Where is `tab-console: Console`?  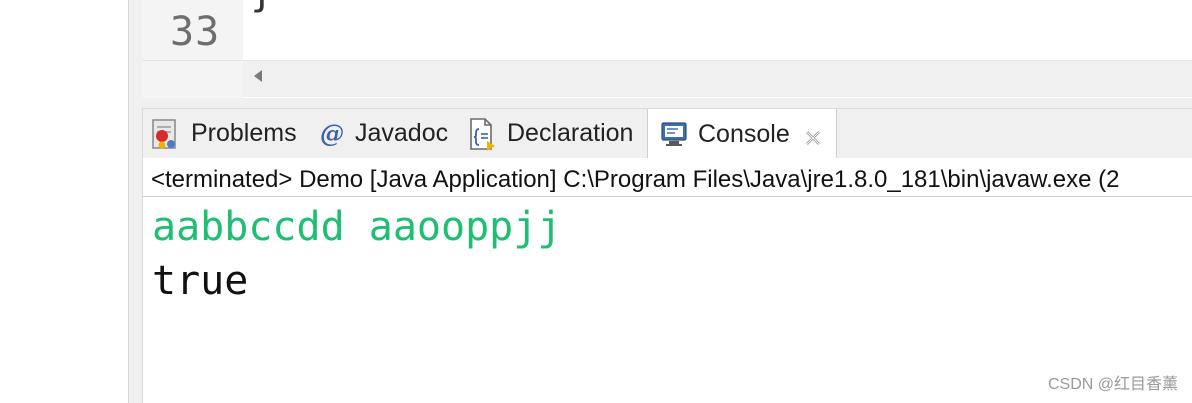 tab-console: Console is located at coordinates (742, 134).